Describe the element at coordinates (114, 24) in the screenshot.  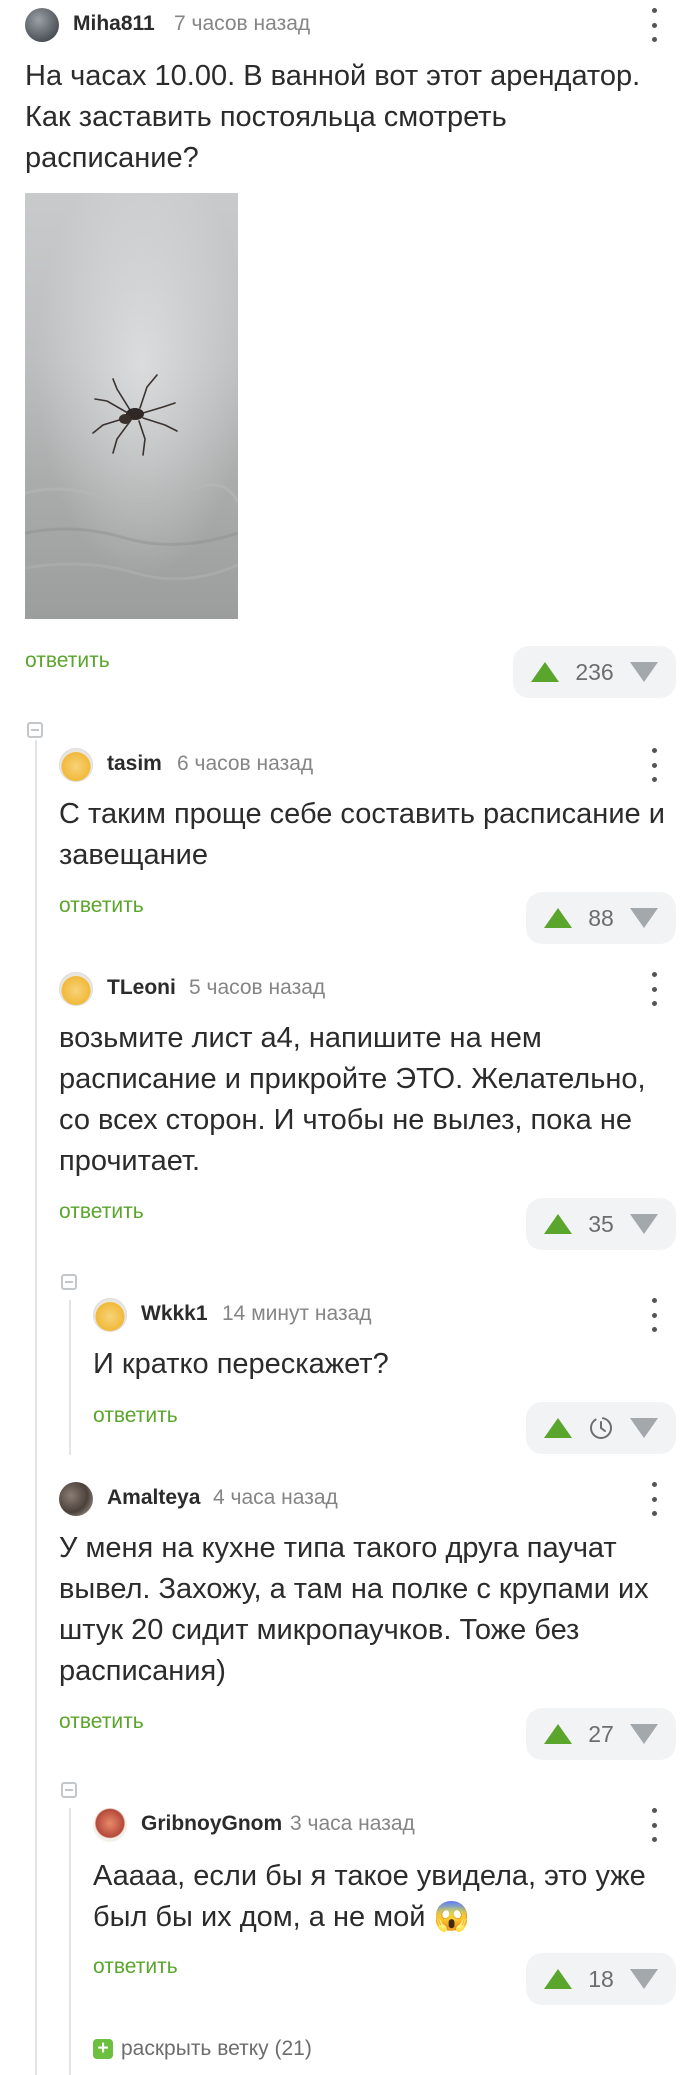
I see `comment-author: Miha811` at that location.